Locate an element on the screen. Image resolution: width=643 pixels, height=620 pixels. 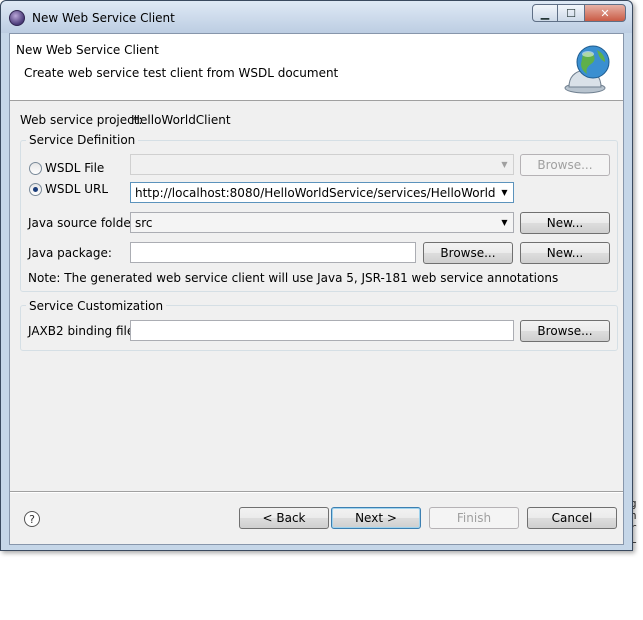
cancel-button: Cancel is located at coordinates (572, 518).